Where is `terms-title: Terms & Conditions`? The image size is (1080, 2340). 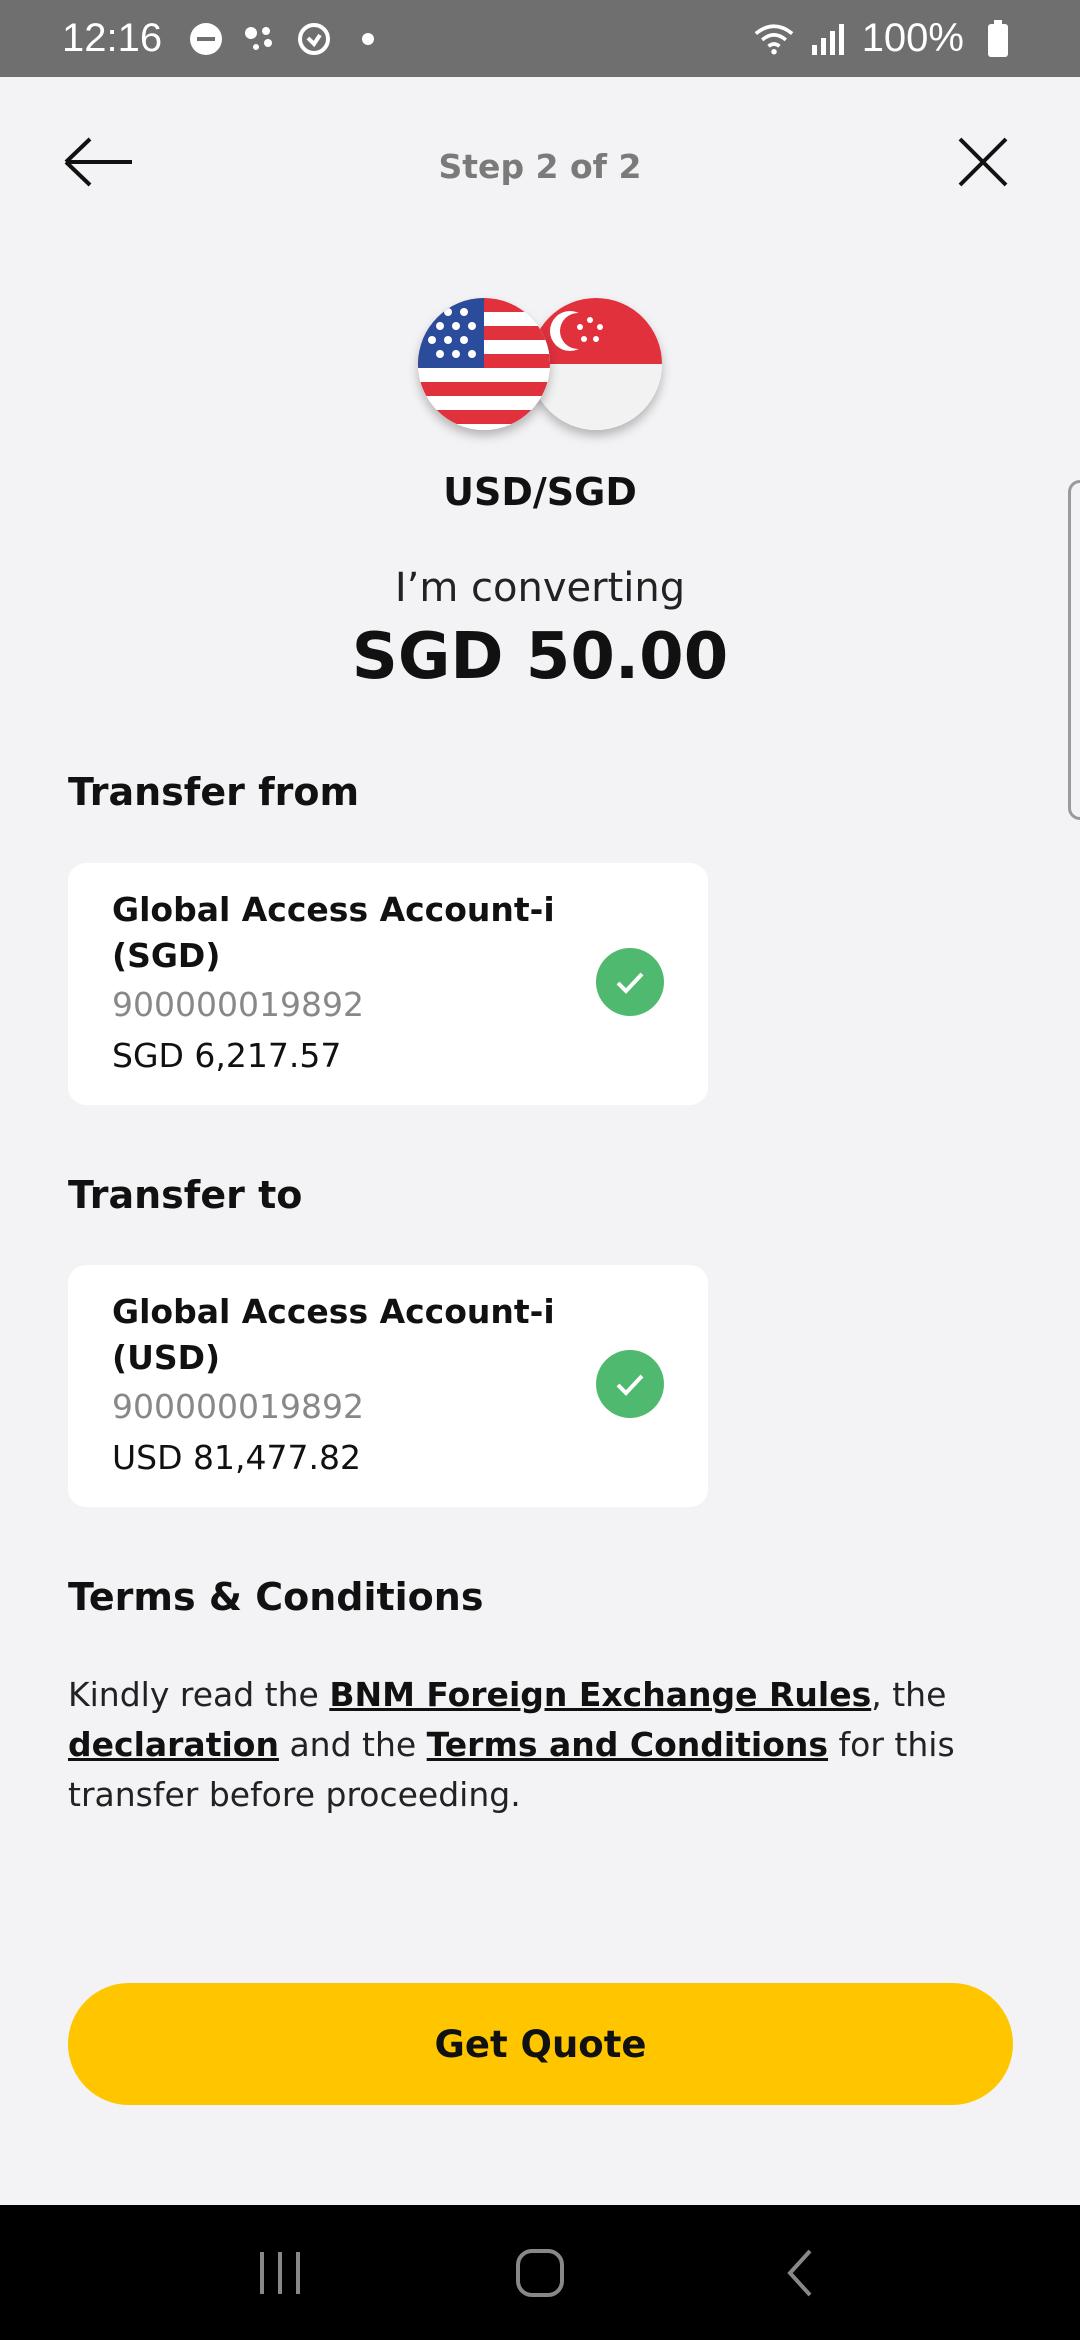
terms-title: Terms & Conditions is located at coordinates (276, 1597).